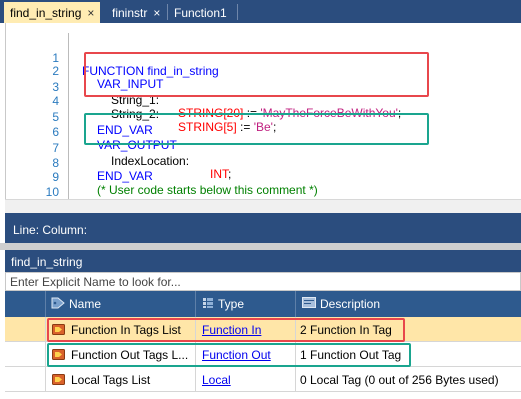  I want to click on tab-separator, so click(237, 12).